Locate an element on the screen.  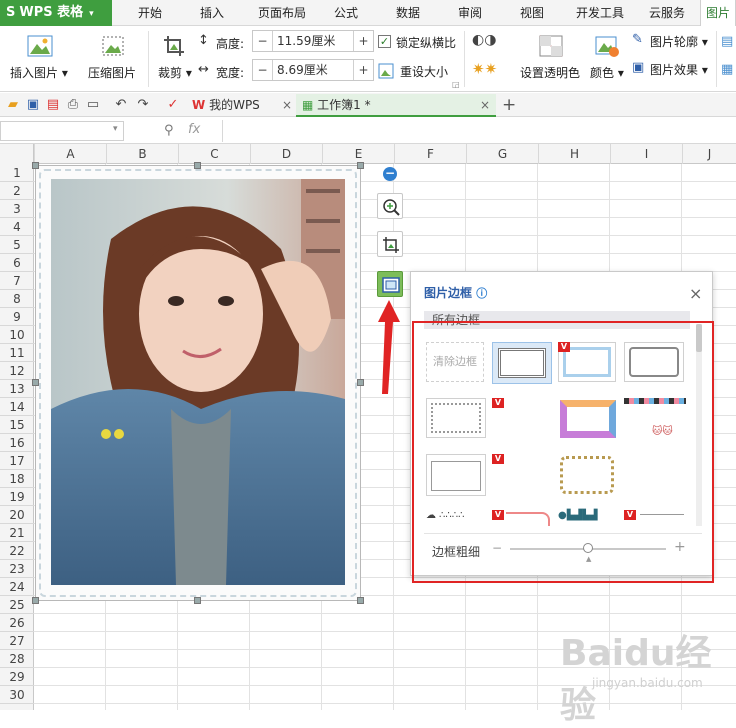
formula-input is located at coordinates (479, 131).